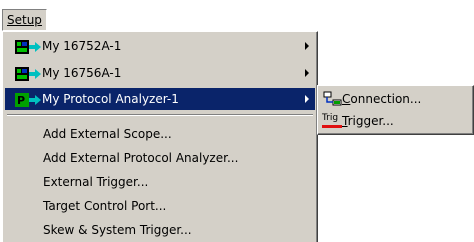 The width and height of the screenshot is (474, 242). I want to click on setup-menu: Setup, so click(24, 20).